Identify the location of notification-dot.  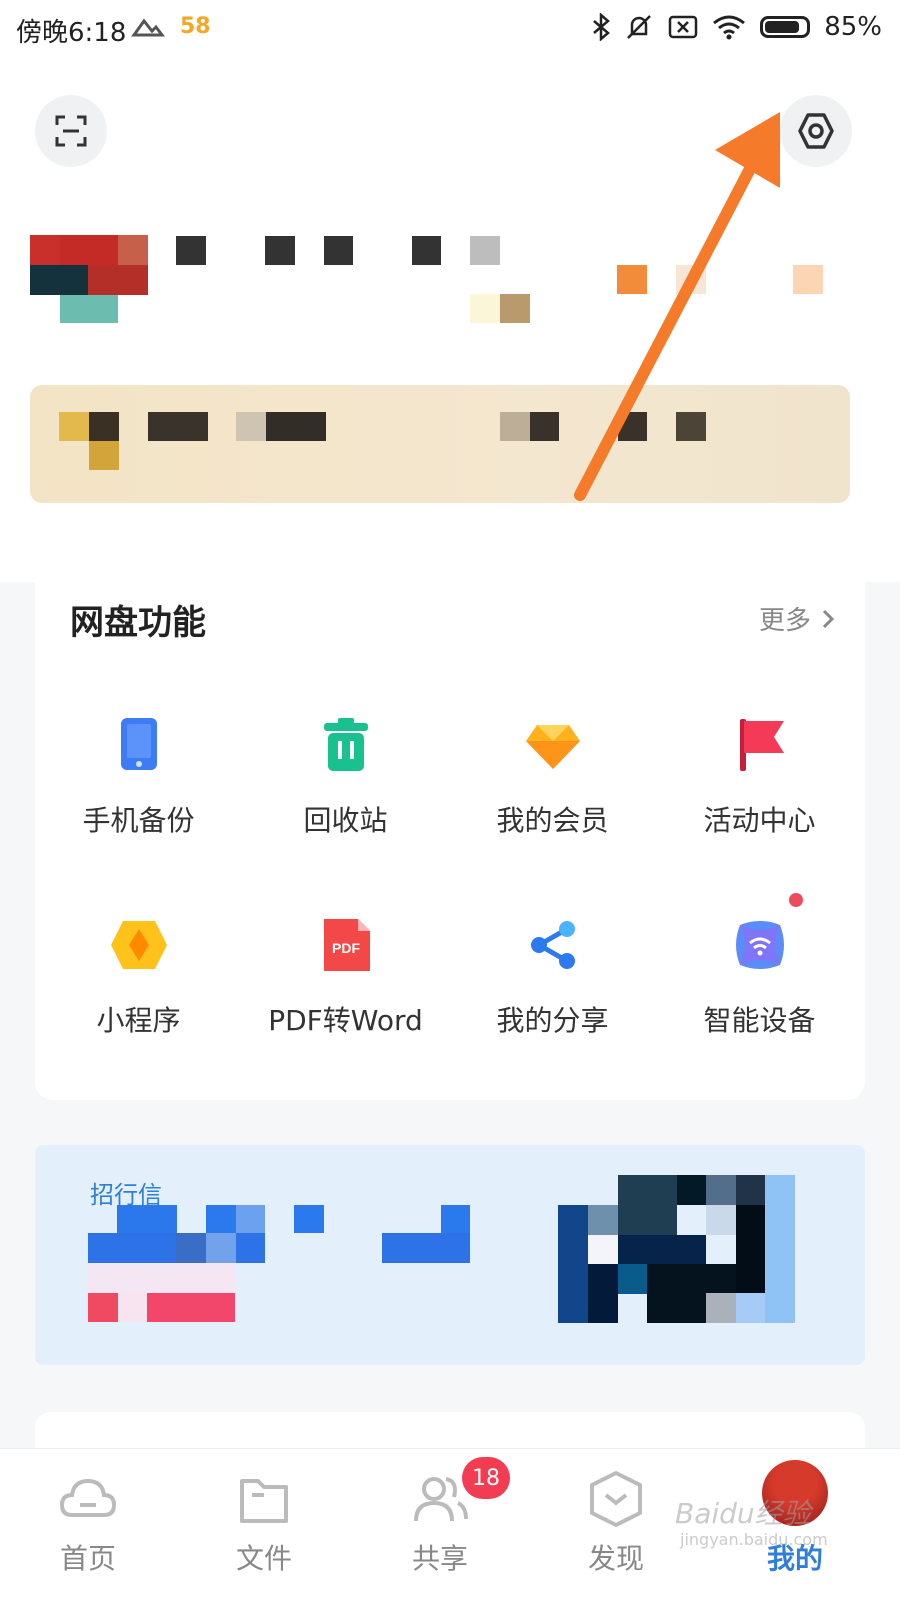
(795, 900).